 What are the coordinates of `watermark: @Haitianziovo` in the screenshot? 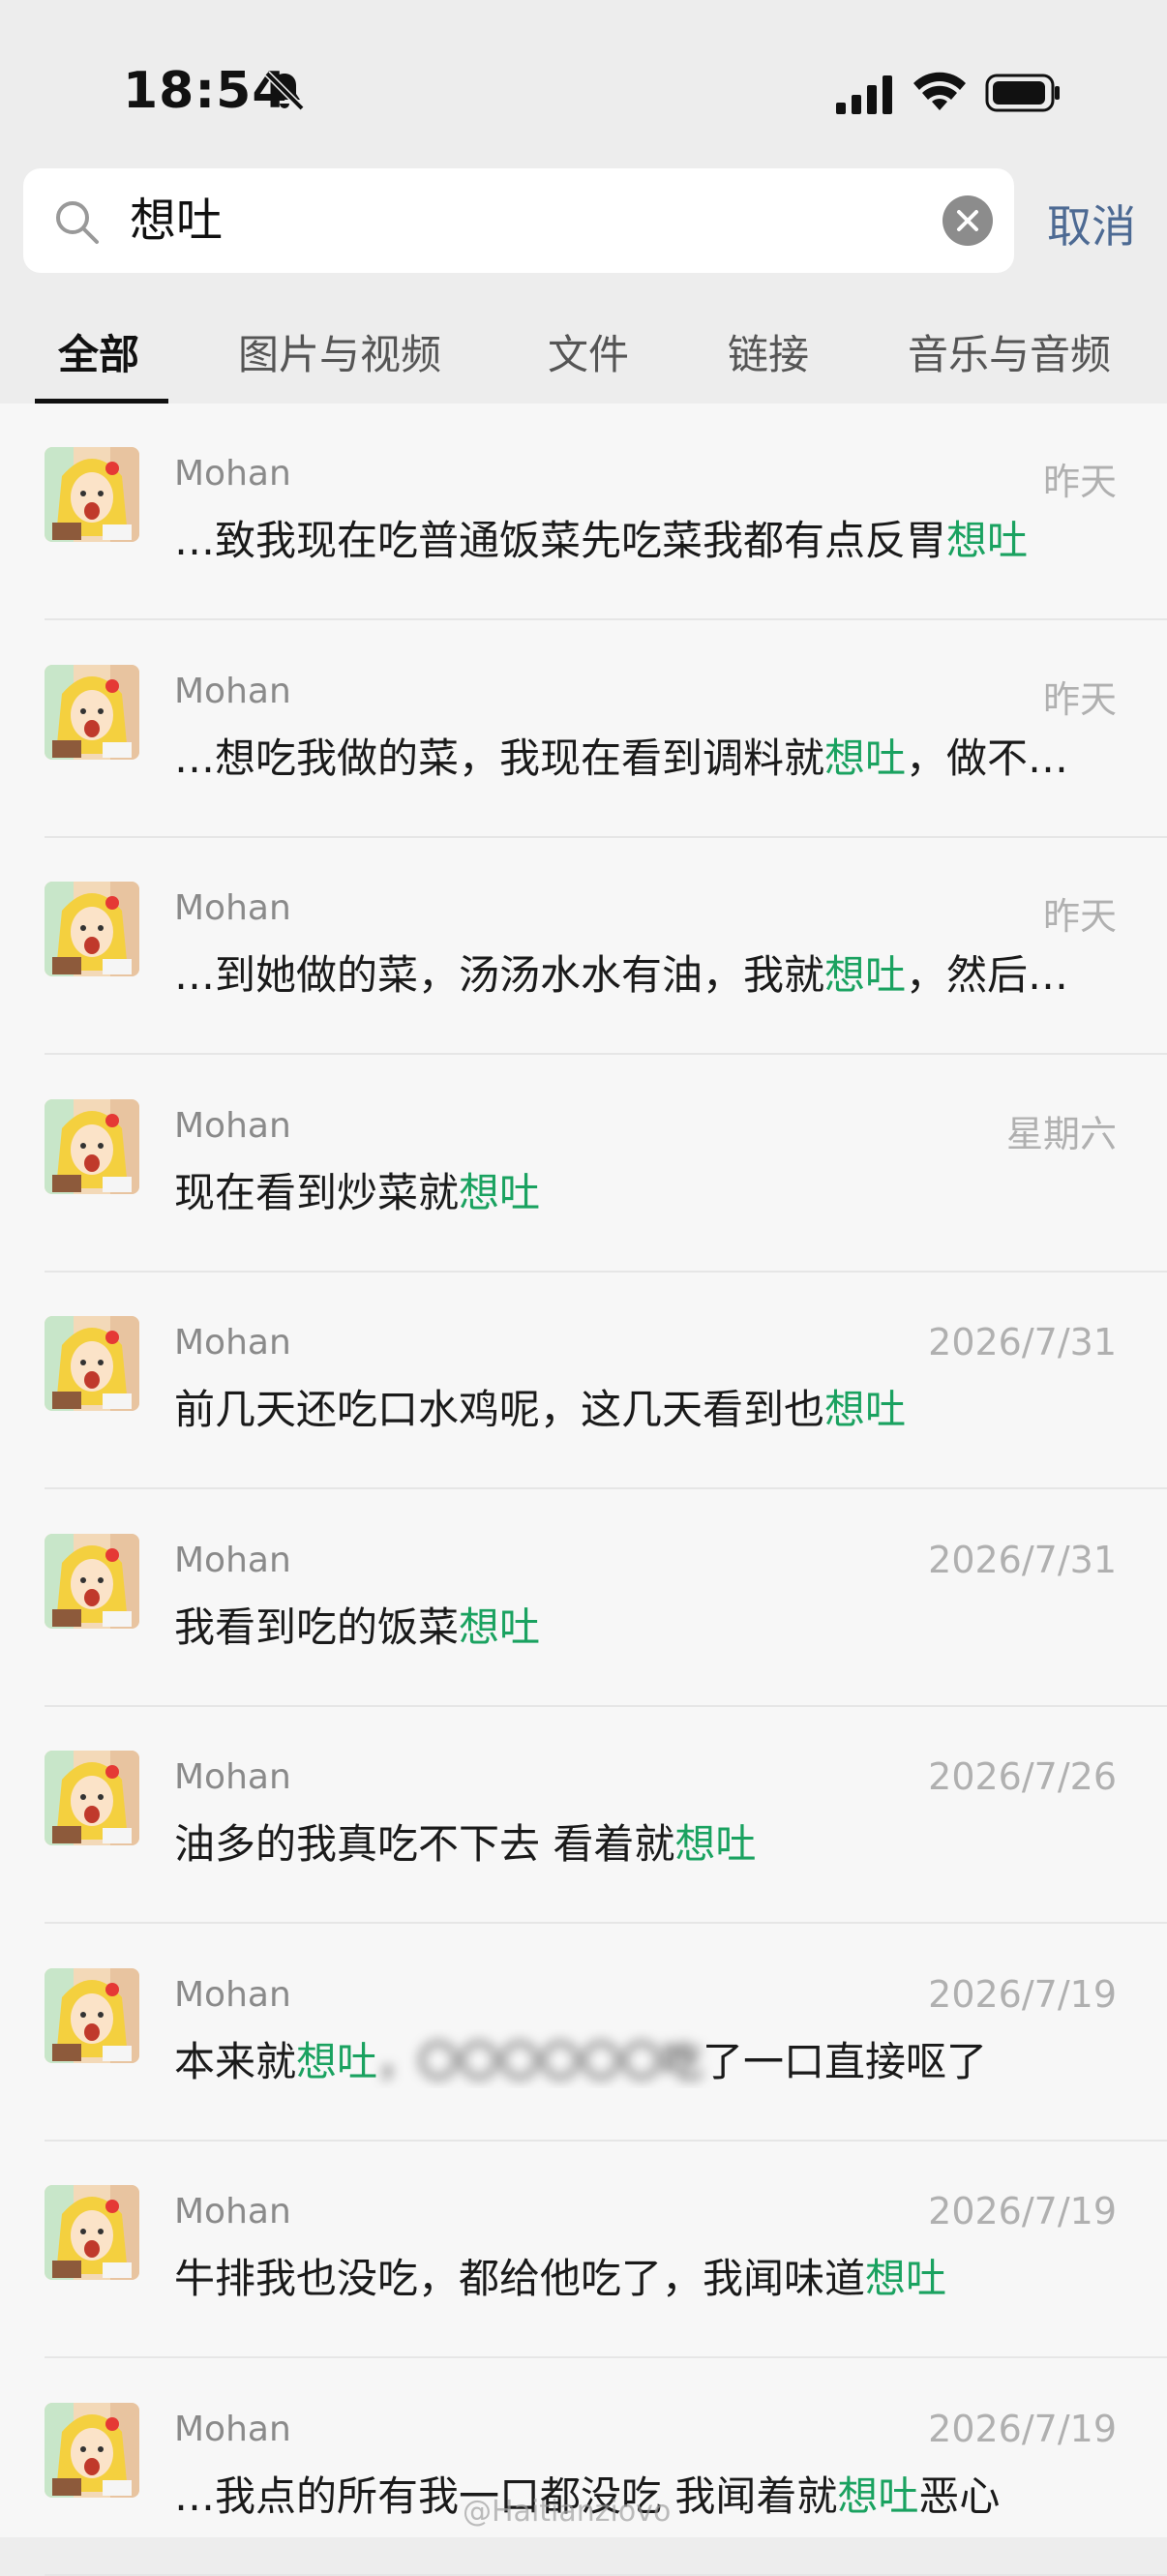 It's located at (567, 2512).